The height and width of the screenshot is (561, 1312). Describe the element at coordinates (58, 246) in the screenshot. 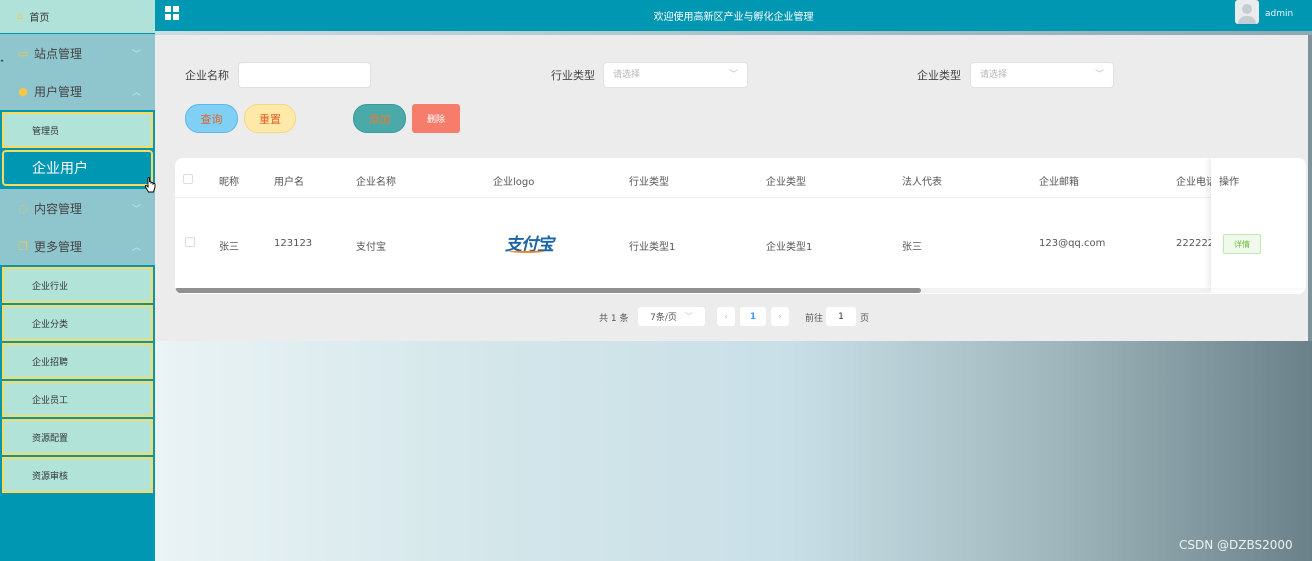

I see `sidebar-group-label: 更多管理` at that location.